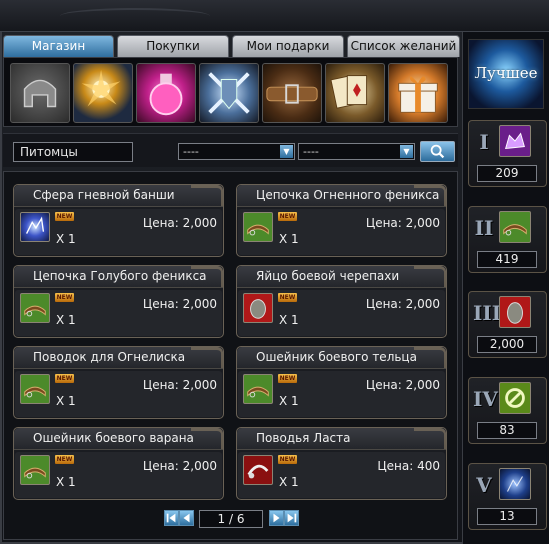 The width and height of the screenshot is (549, 544). What do you see at coordinates (118, 277) in the screenshot?
I see `item-name: Цепочка Голубого феникса` at bounding box center [118, 277].